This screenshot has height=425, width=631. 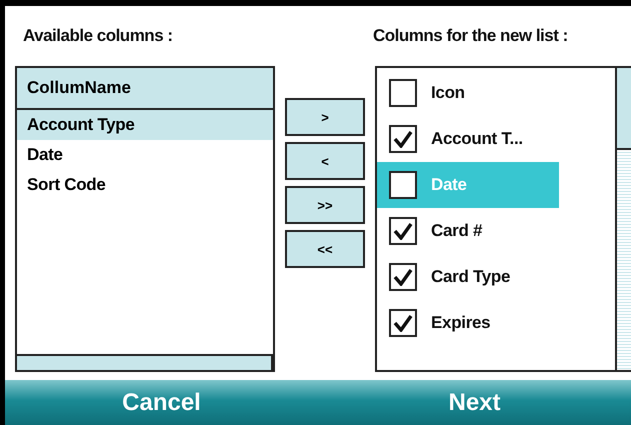 What do you see at coordinates (325, 205) in the screenshot?
I see `move-button: >>` at bounding box center [325, 205].